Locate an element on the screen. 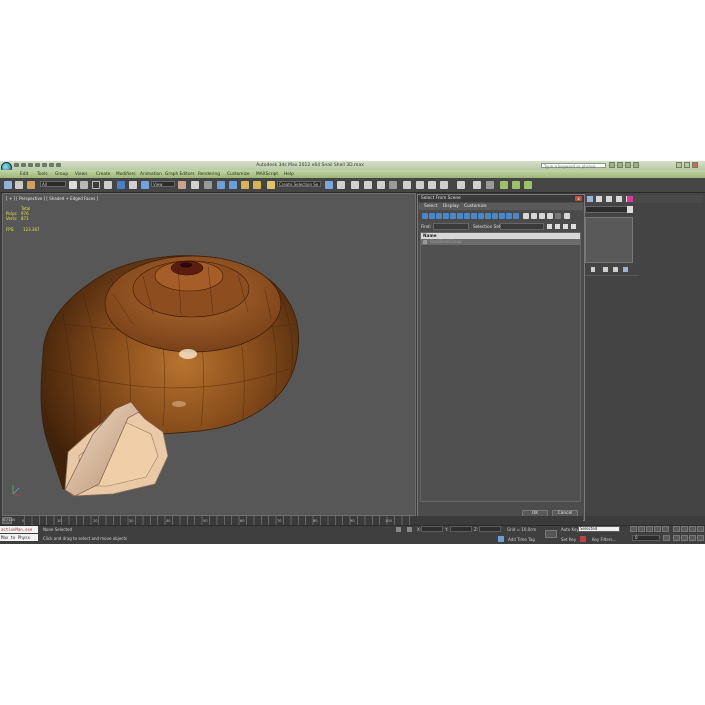  activeshade-icon is located at coordinates (477, 185).